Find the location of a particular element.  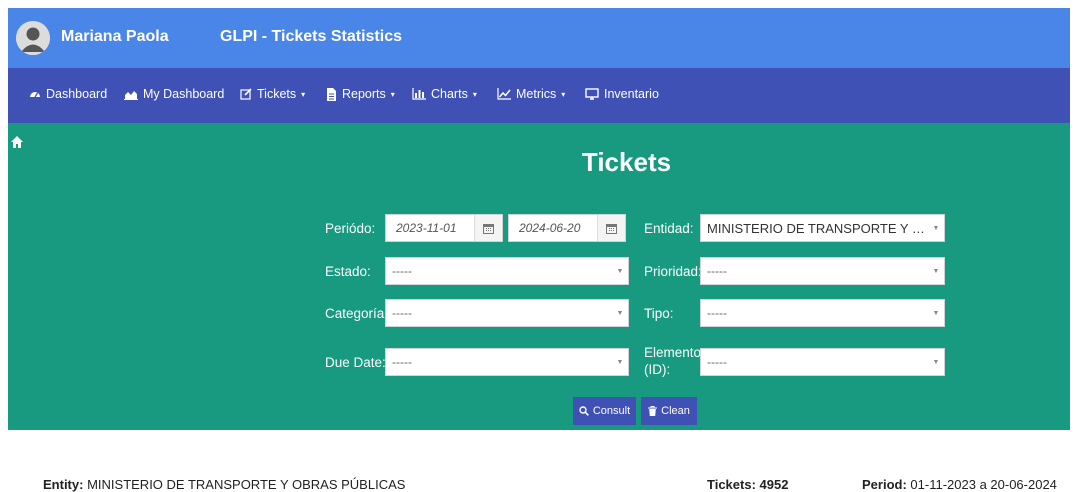

app-header: Mariana Paola GLPI - Tickets Statistics is located at coordinates (539, 38).